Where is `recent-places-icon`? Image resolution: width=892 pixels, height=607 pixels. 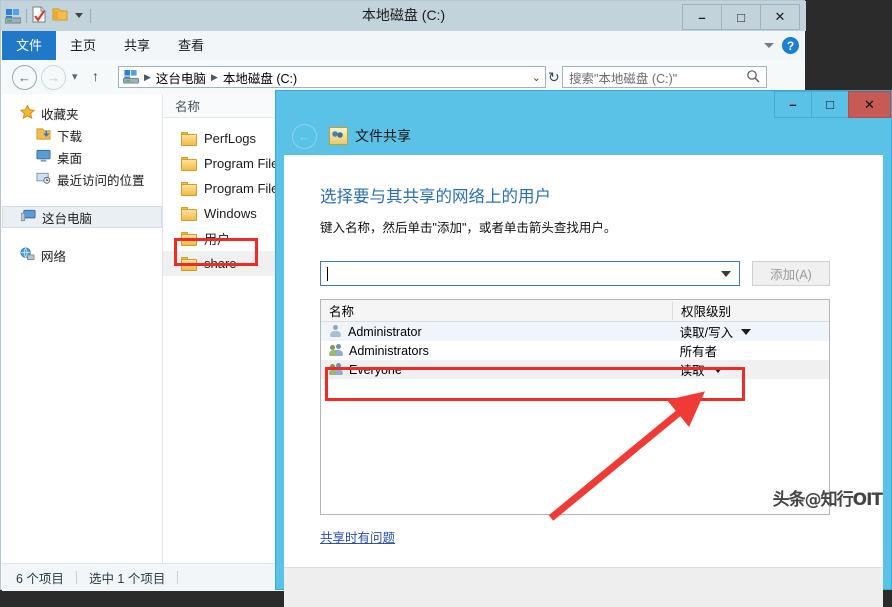 recent-places-icon is located at coordinates (43, 179).